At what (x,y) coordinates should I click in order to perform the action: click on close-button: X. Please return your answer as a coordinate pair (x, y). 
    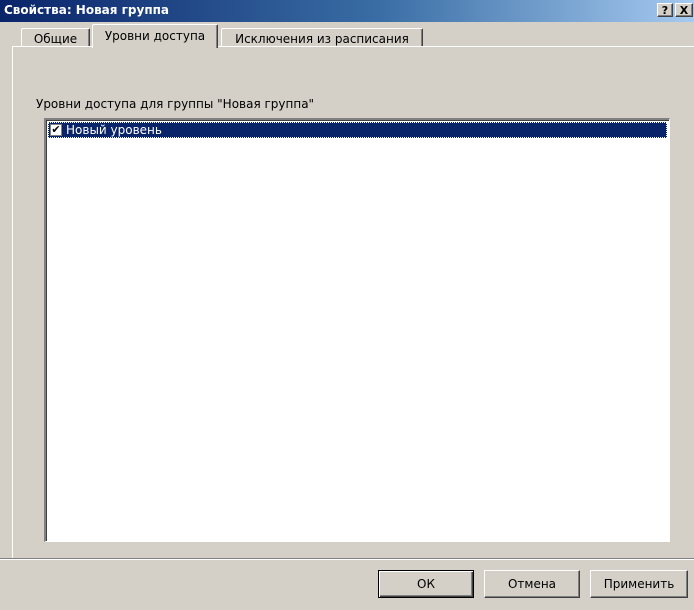
    Looking at the image, I should click on (684, 10).